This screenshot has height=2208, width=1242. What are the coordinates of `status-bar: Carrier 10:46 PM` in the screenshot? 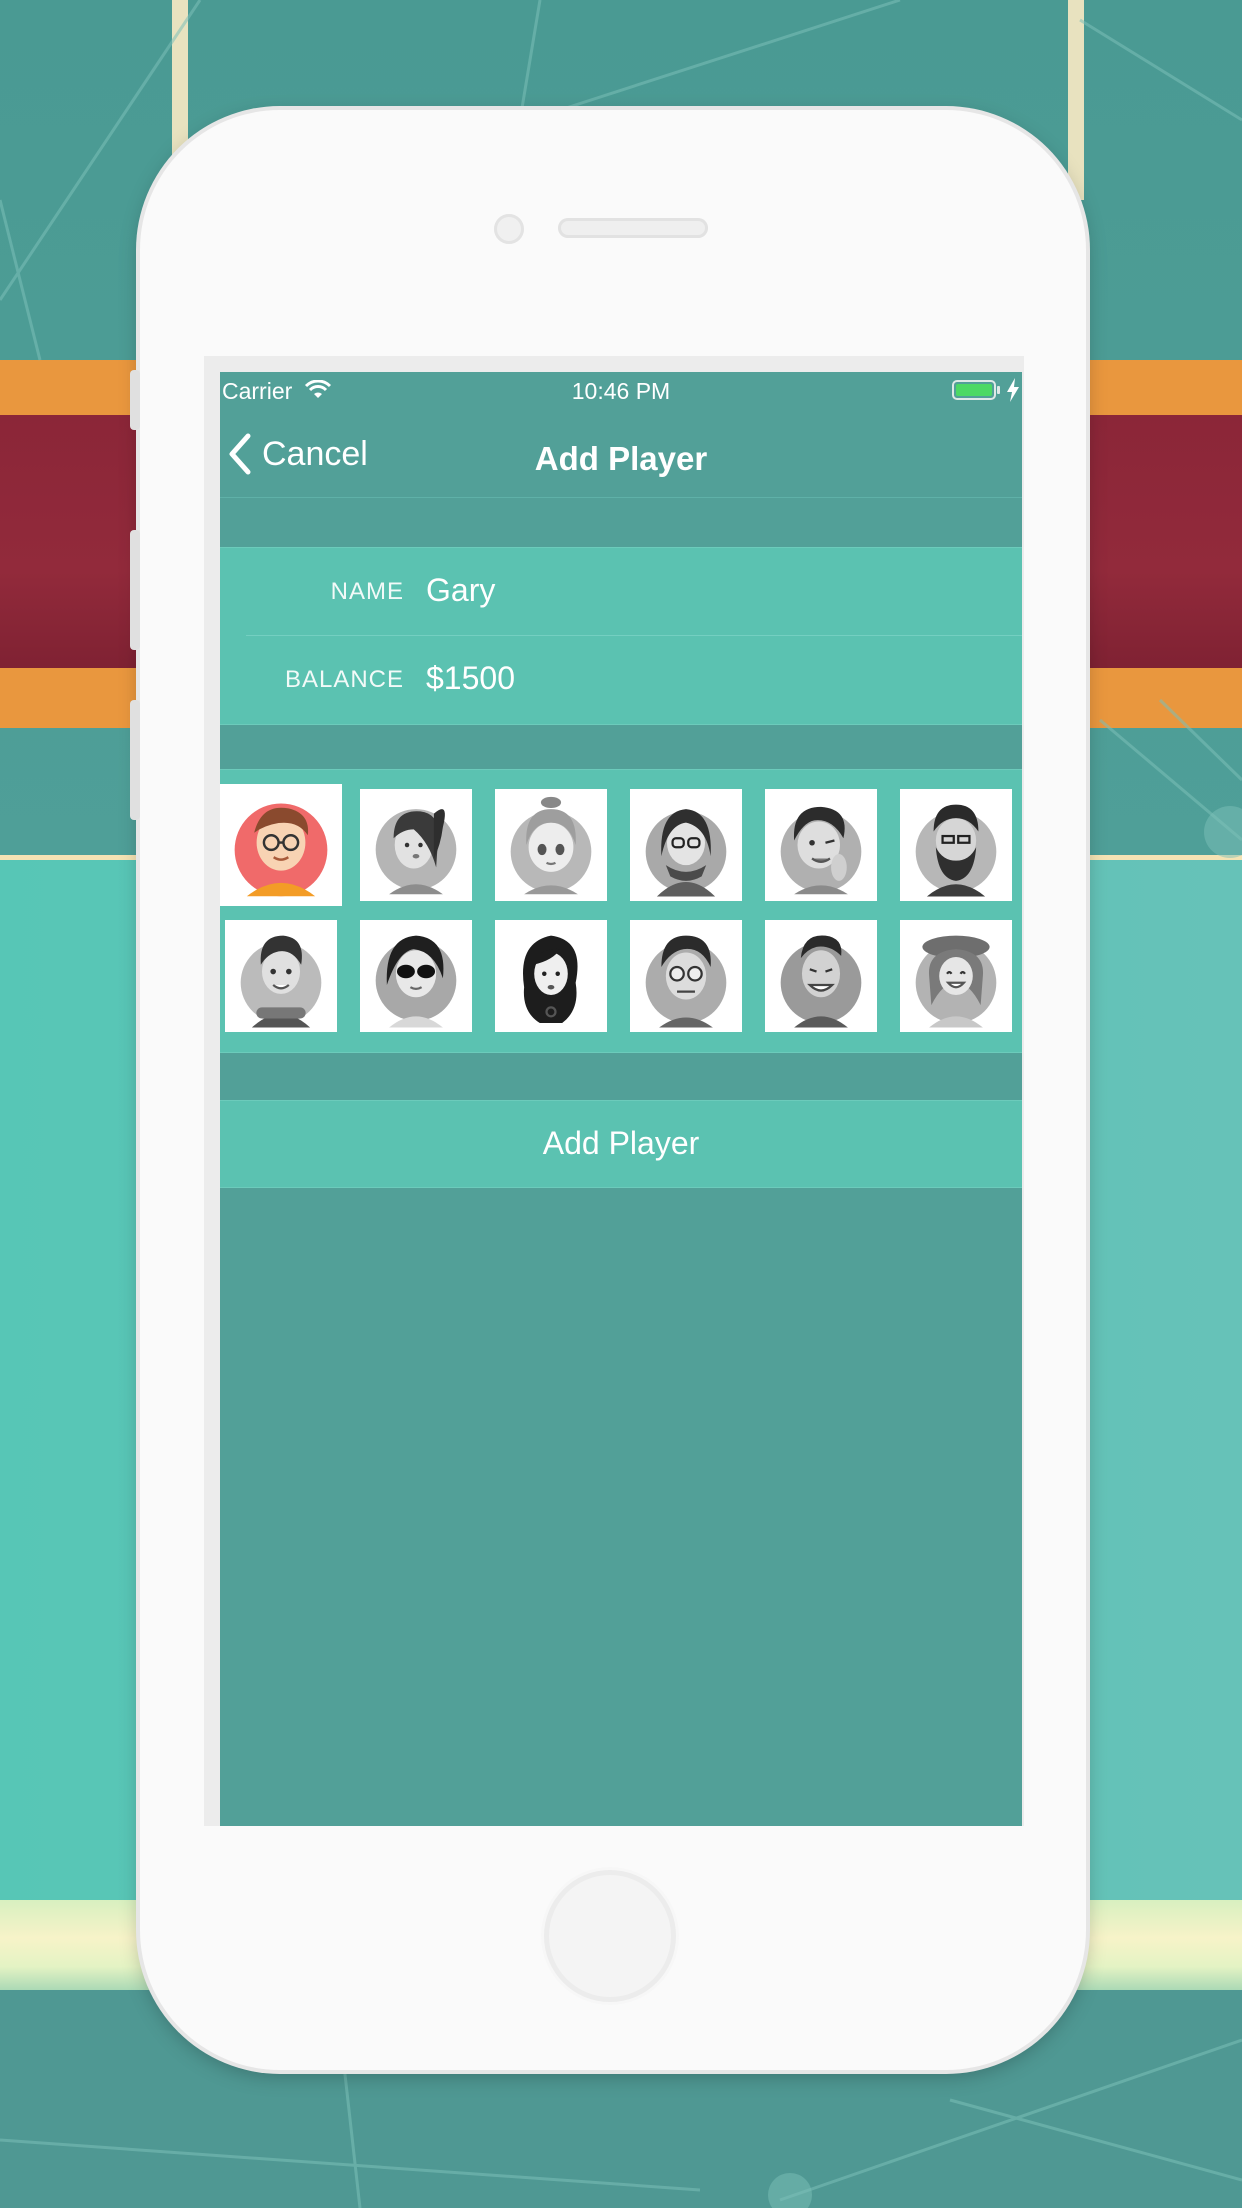 It's located at (621, 391).